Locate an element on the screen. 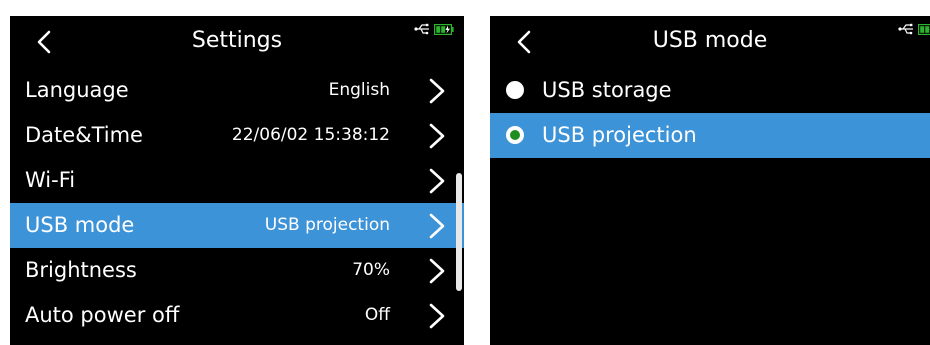 This screenshot has height=345, width=930. page-title: Settings is located at coordinates (237, 40).